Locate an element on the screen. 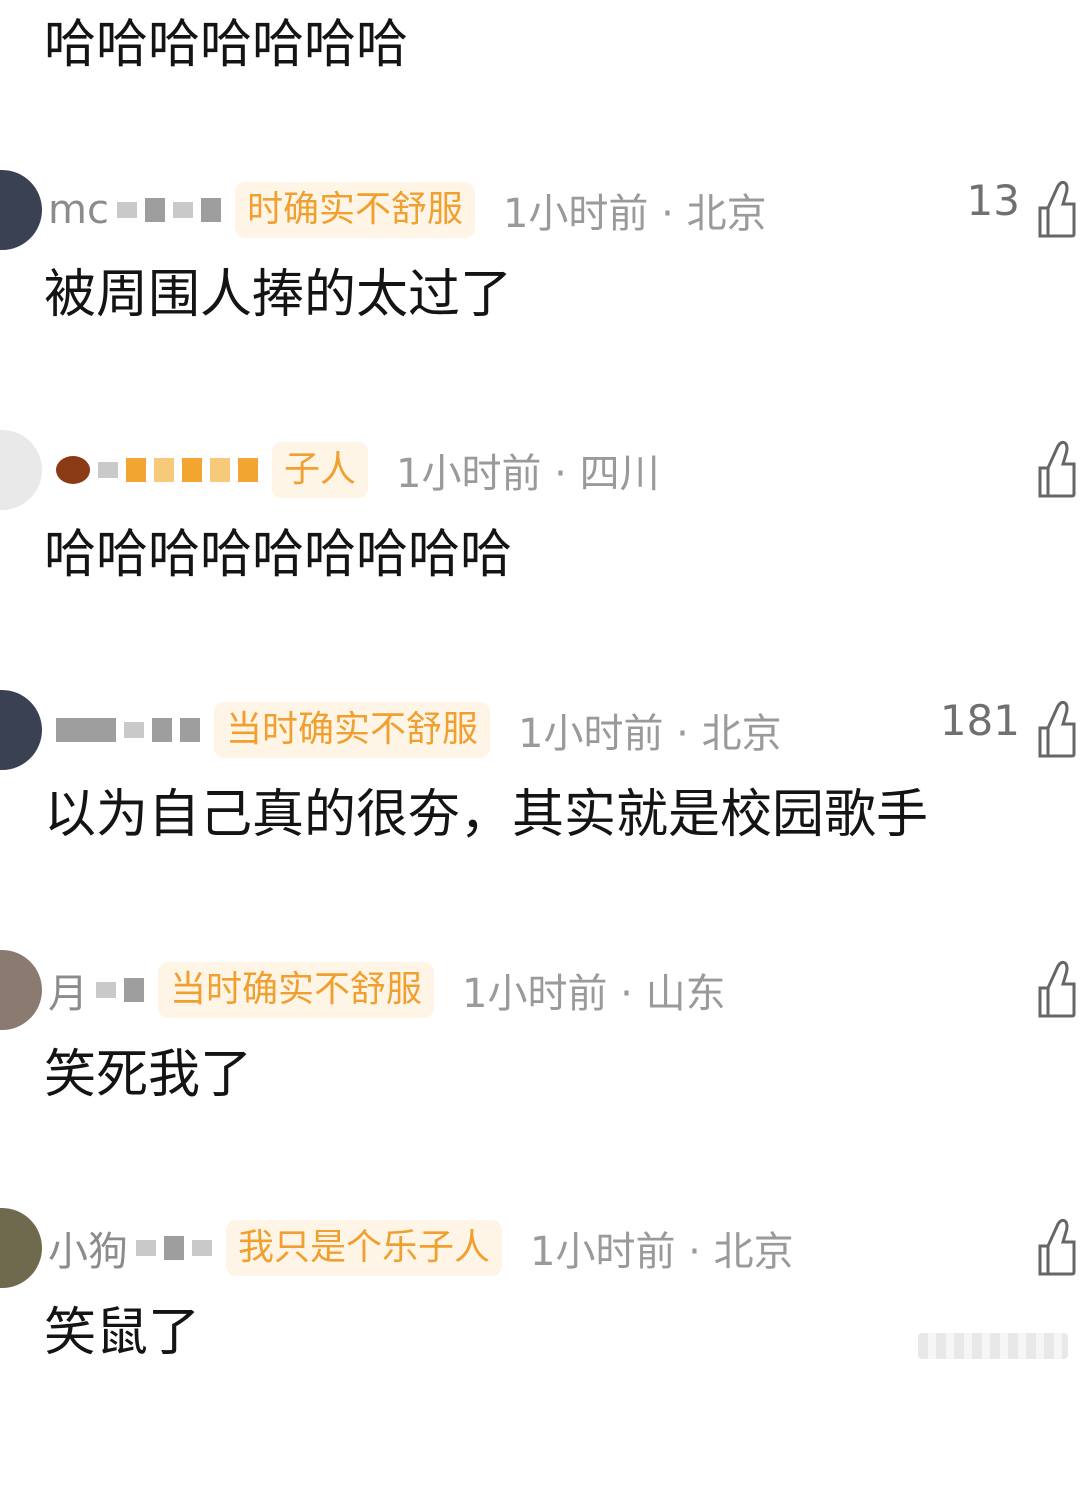 Image resolution: width=1080 pixels, height=1508 pixels. comment-text: 哈哈哈哈哈哈哈 is located at coordinates (226, 45).